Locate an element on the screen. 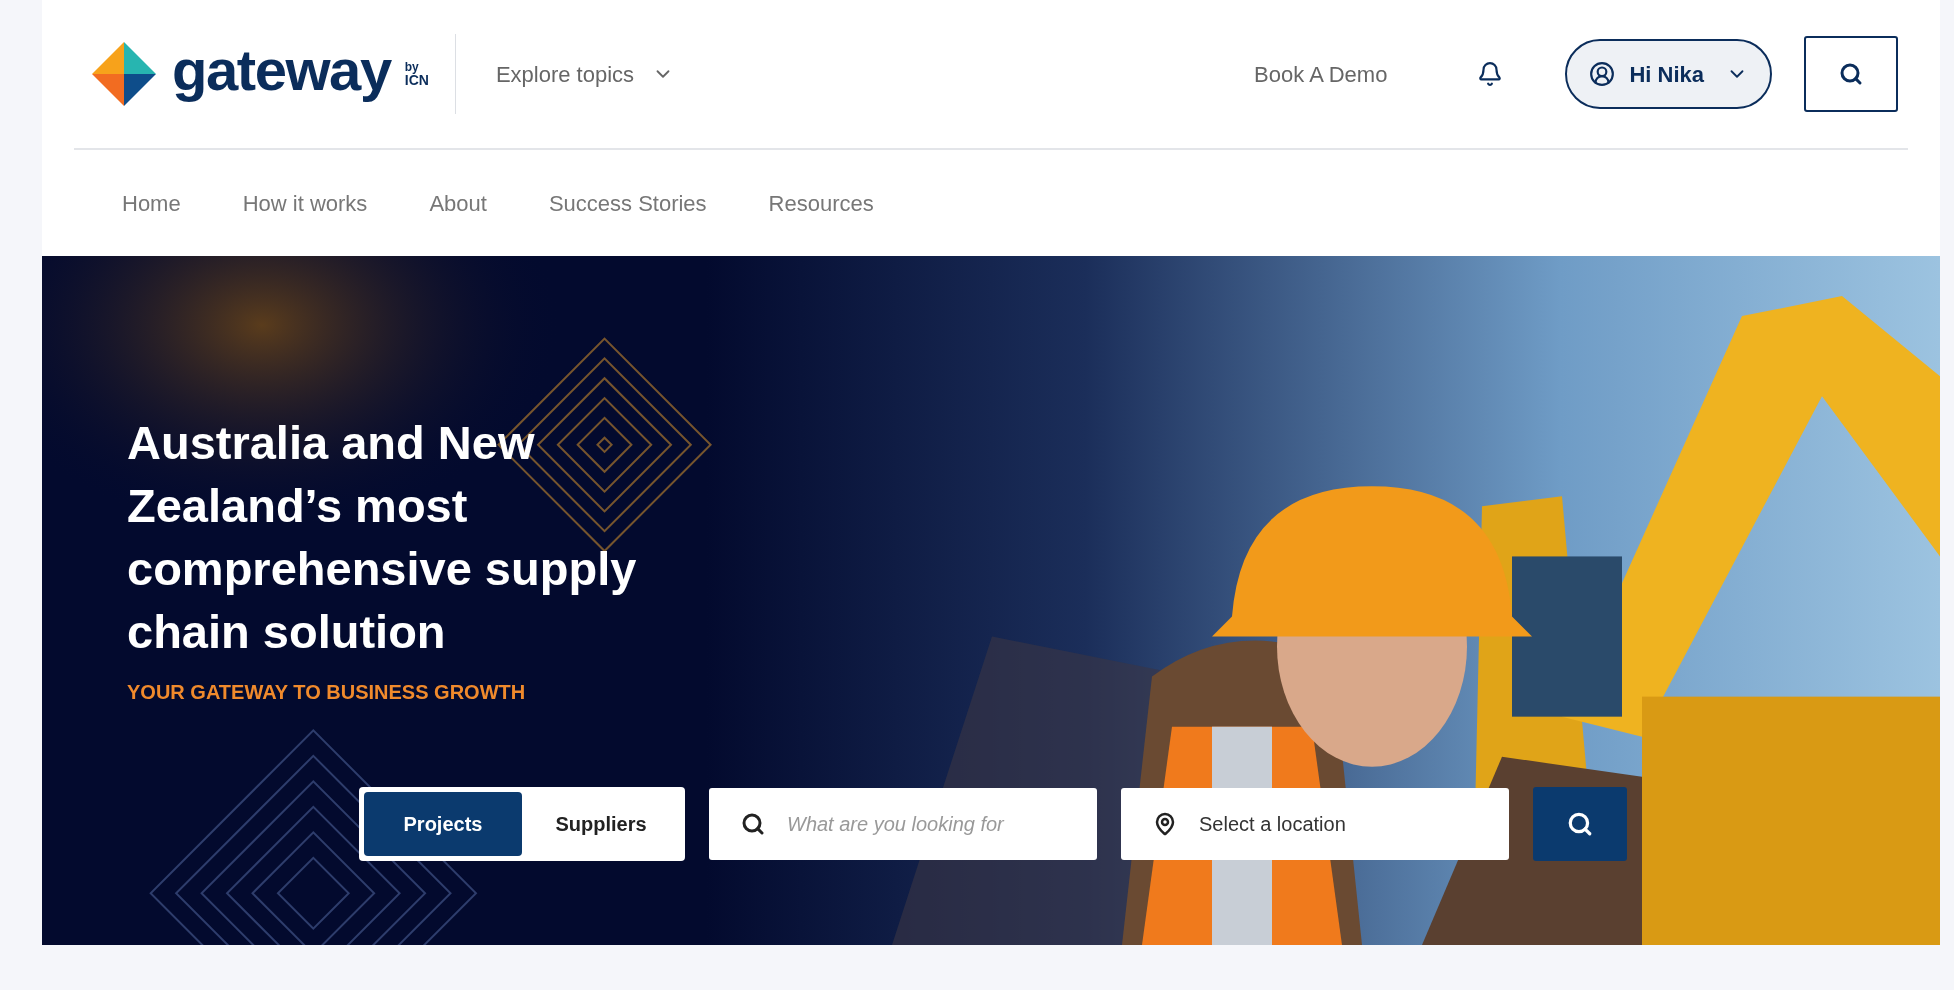 The image size is (1954, 990). nav-link: Resources is located at coordinates (821, 203).